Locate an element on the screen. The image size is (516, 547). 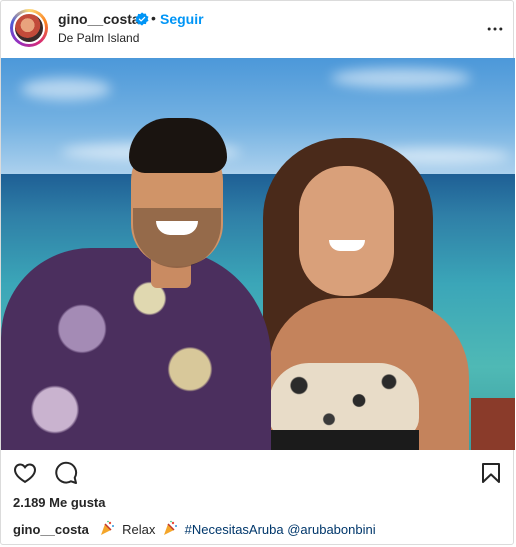
photo-railing is located at coordinates (493, 424).